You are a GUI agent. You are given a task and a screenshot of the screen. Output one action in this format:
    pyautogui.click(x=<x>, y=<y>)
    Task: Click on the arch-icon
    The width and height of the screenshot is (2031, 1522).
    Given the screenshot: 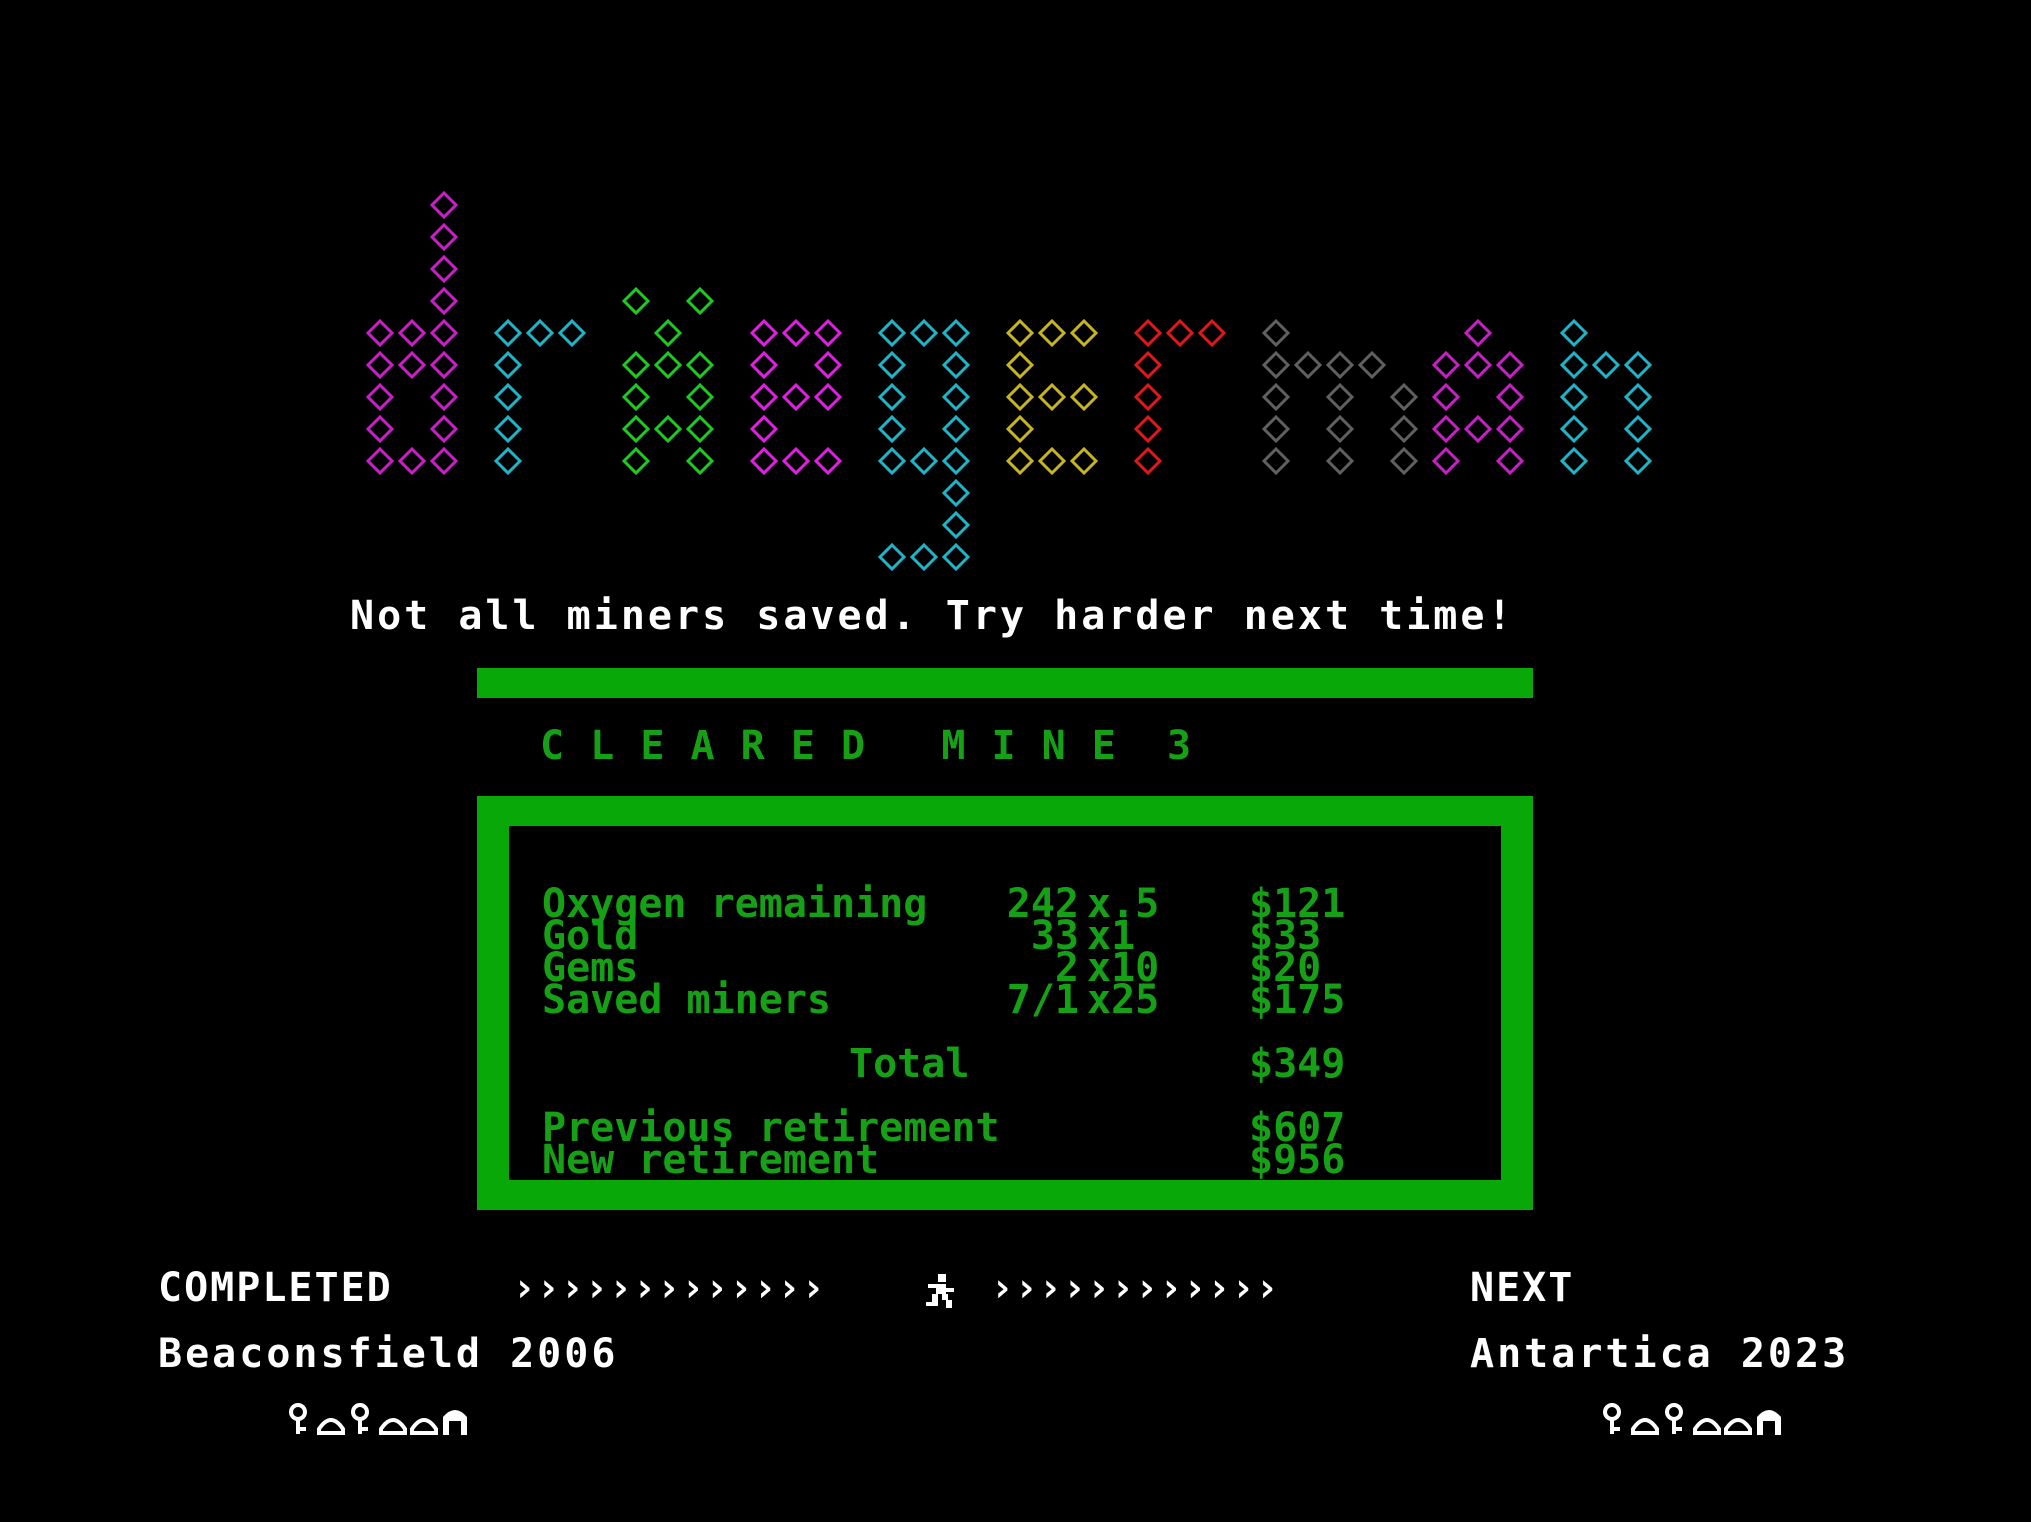 What is the action you would take?
    pyautogui.click(x=1769, y=1422)
    